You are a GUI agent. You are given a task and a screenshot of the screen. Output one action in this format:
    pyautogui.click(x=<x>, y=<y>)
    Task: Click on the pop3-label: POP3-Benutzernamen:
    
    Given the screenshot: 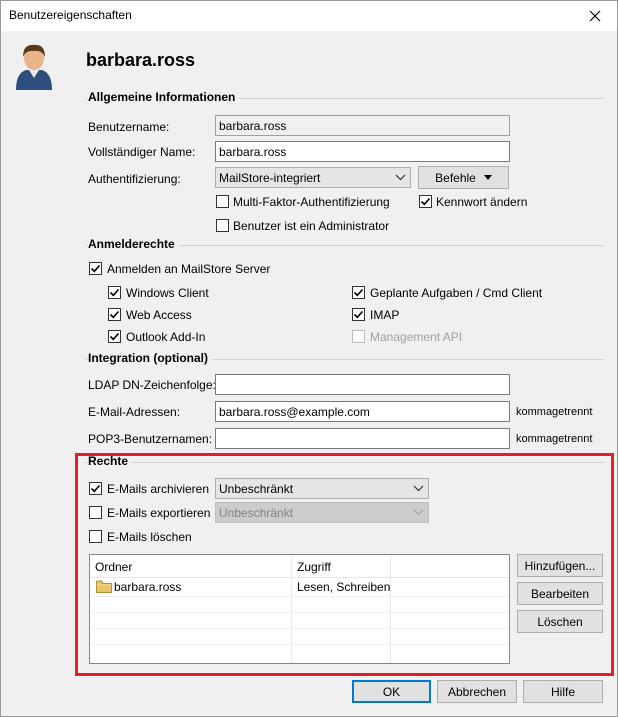 What is the action you would take?
    pyautogui.click(x=150, y=439)
    